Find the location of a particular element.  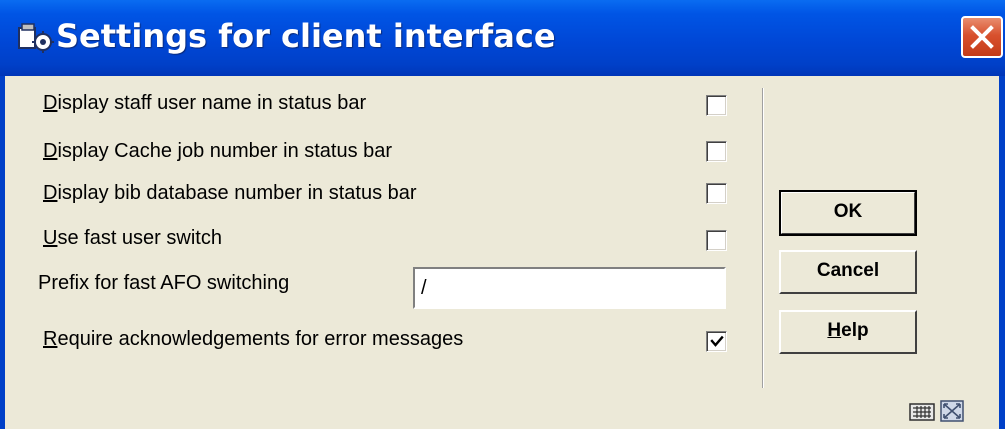

label-text: isplay staff user name in status bar is located at coordinates (212, 103).